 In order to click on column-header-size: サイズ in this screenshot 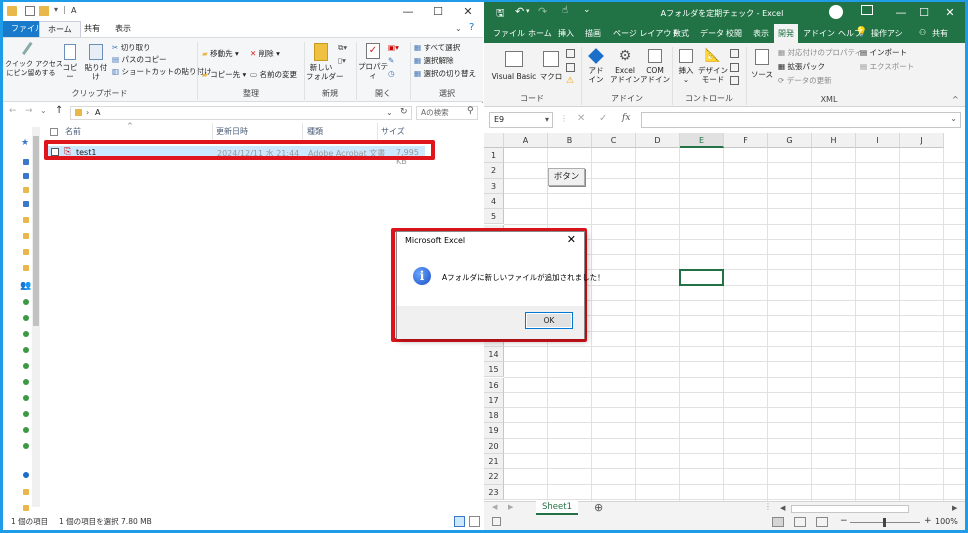, I will do `click(393, 131)`.